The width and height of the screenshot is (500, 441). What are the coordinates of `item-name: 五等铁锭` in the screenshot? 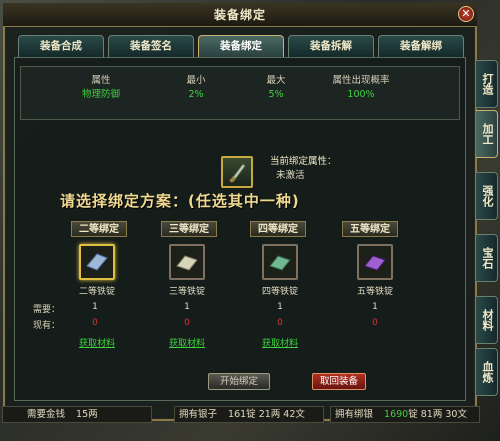 It's located at (374, 292).